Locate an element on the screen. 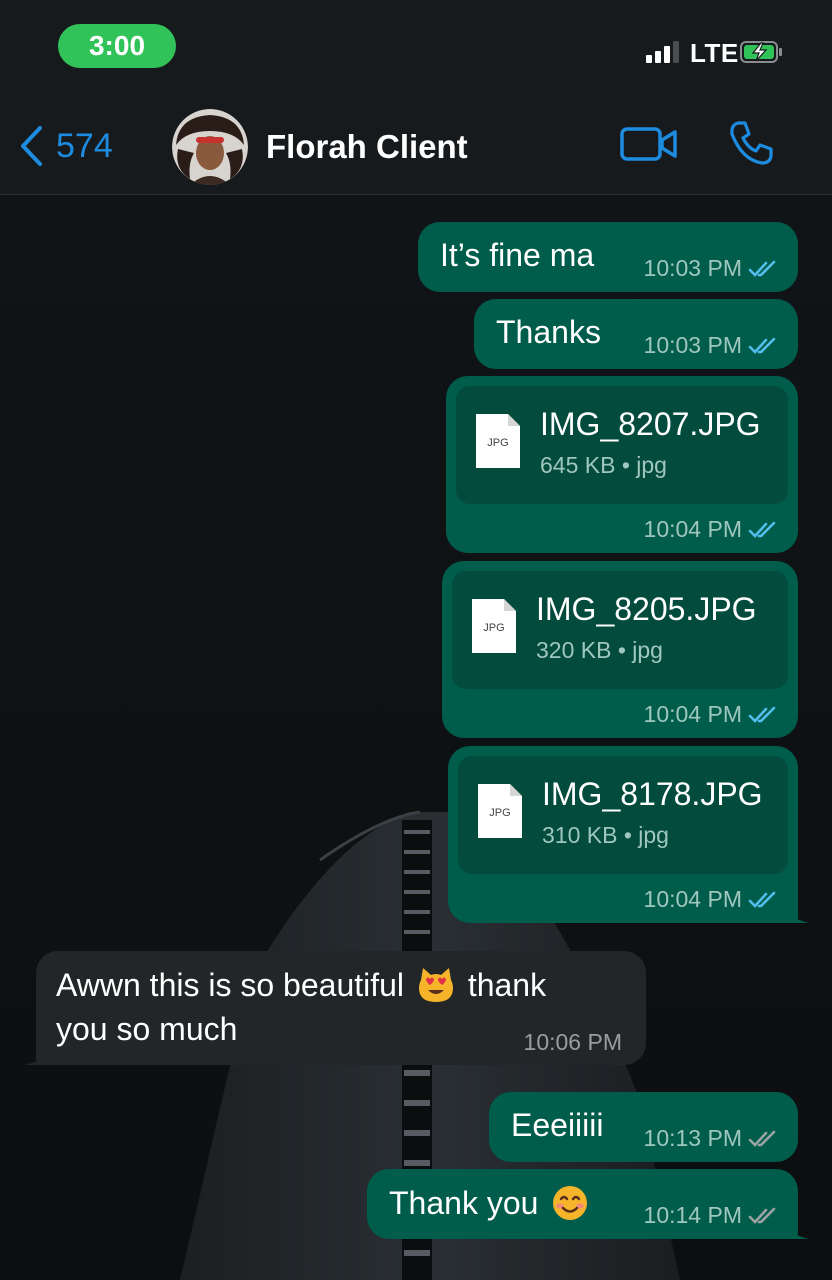  network-label: LTE is located at coordinates (714, 53).